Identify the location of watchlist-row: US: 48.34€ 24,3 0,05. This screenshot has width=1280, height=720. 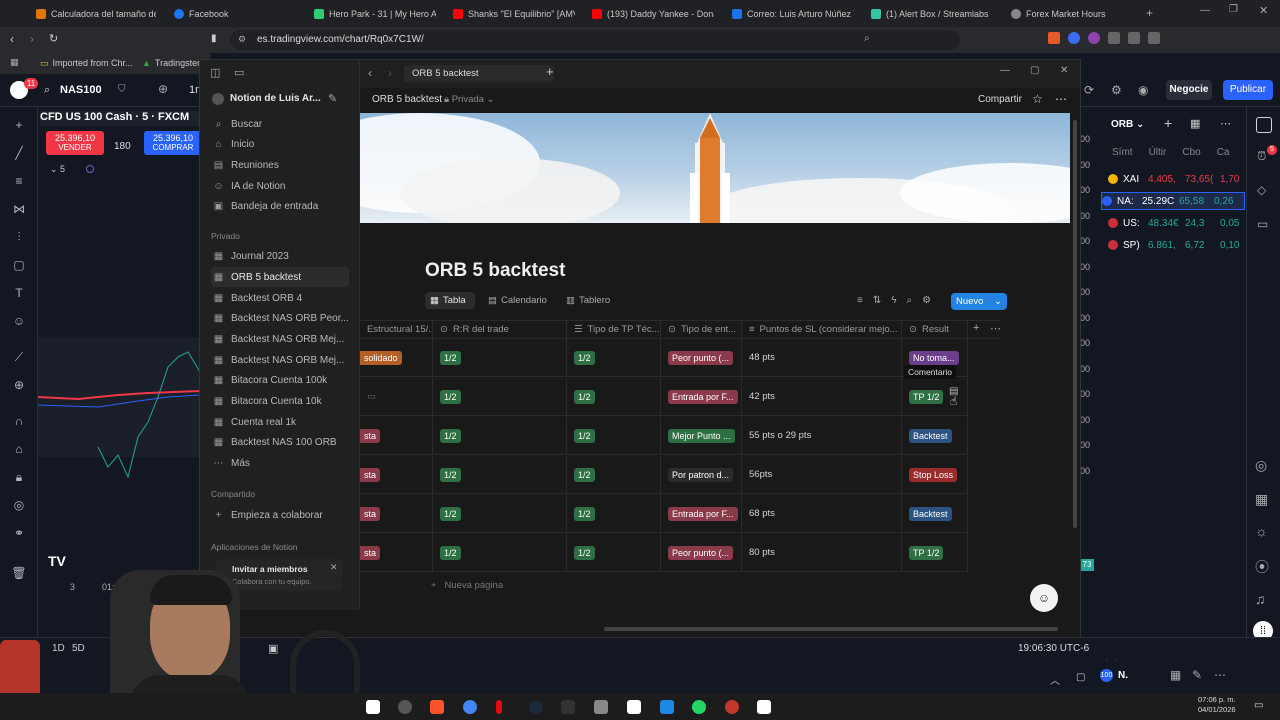
(1177, 223).